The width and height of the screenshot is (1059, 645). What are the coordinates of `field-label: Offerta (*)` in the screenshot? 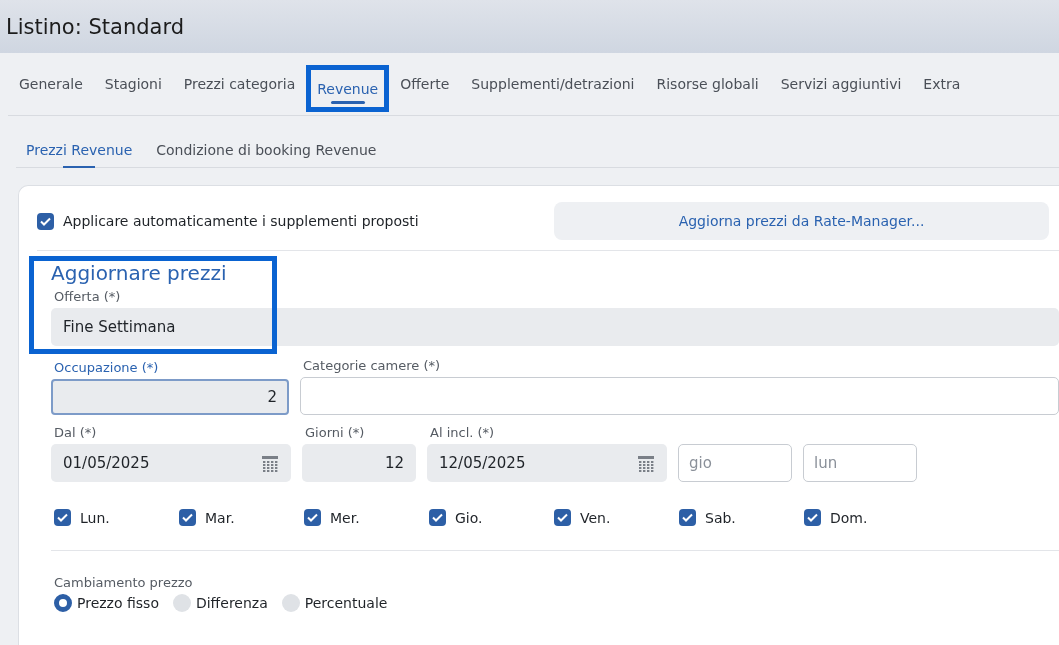 It's located at (88, 296).